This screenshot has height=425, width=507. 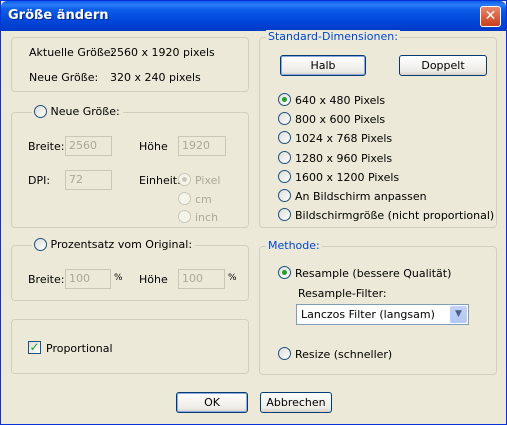 I want to click on option-1600-label: 1600 x 1200 Pixels, so click(x=347, y=177).